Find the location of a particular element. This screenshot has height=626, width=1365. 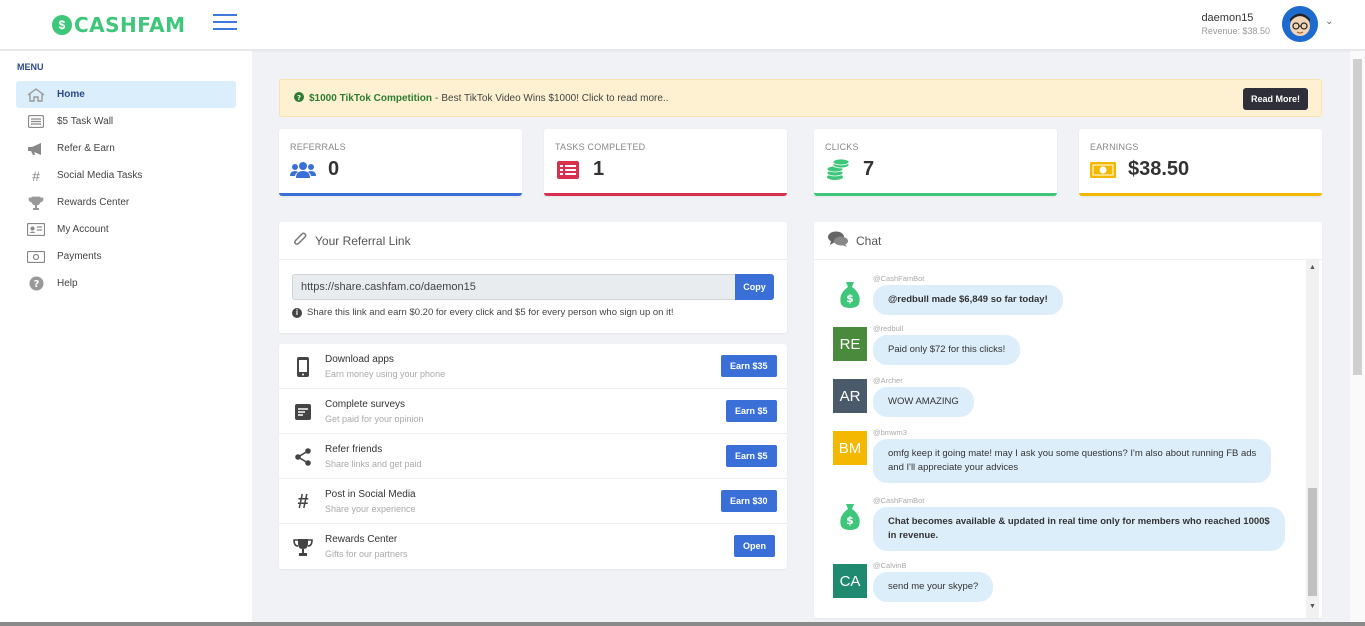

home-icon is located at coordinates (36, 95).